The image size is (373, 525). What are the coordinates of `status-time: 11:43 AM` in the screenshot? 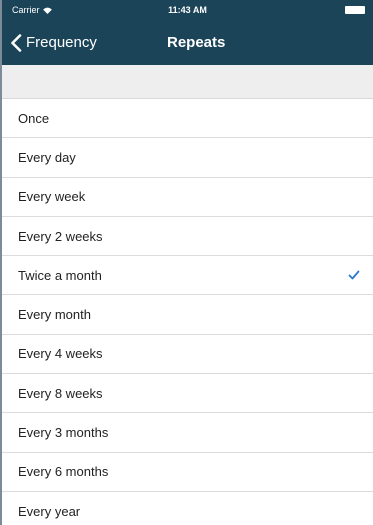 It's located at (187, 10).